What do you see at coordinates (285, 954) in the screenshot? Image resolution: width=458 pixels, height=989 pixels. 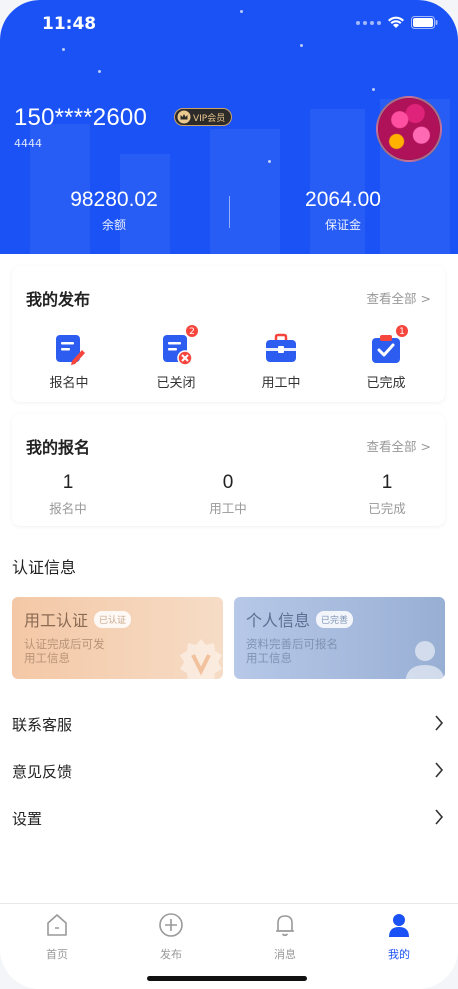 I see `tab-messages-label: 消息` at bounding box center [285, 954].